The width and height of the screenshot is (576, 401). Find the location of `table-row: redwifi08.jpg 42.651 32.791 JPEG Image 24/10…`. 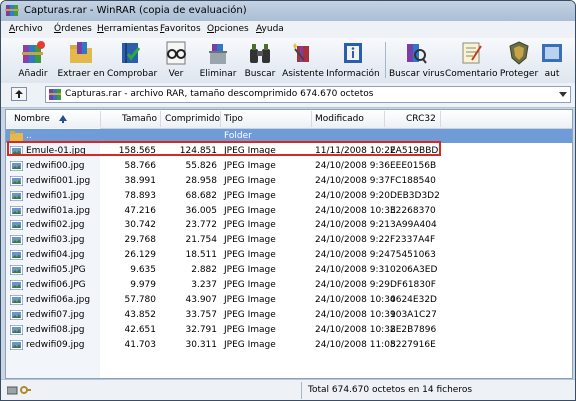

table-row: redwifi08.jpg 42.651 32.791 JPEG Image 24/10… is located at coordinates (289, 330).